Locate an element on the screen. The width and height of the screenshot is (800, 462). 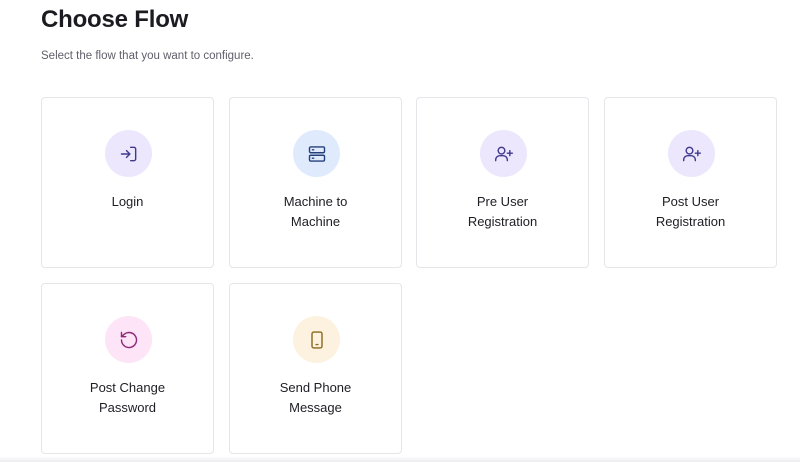
machine-to-machine-icon-badge is located at coordinates (316, 153).